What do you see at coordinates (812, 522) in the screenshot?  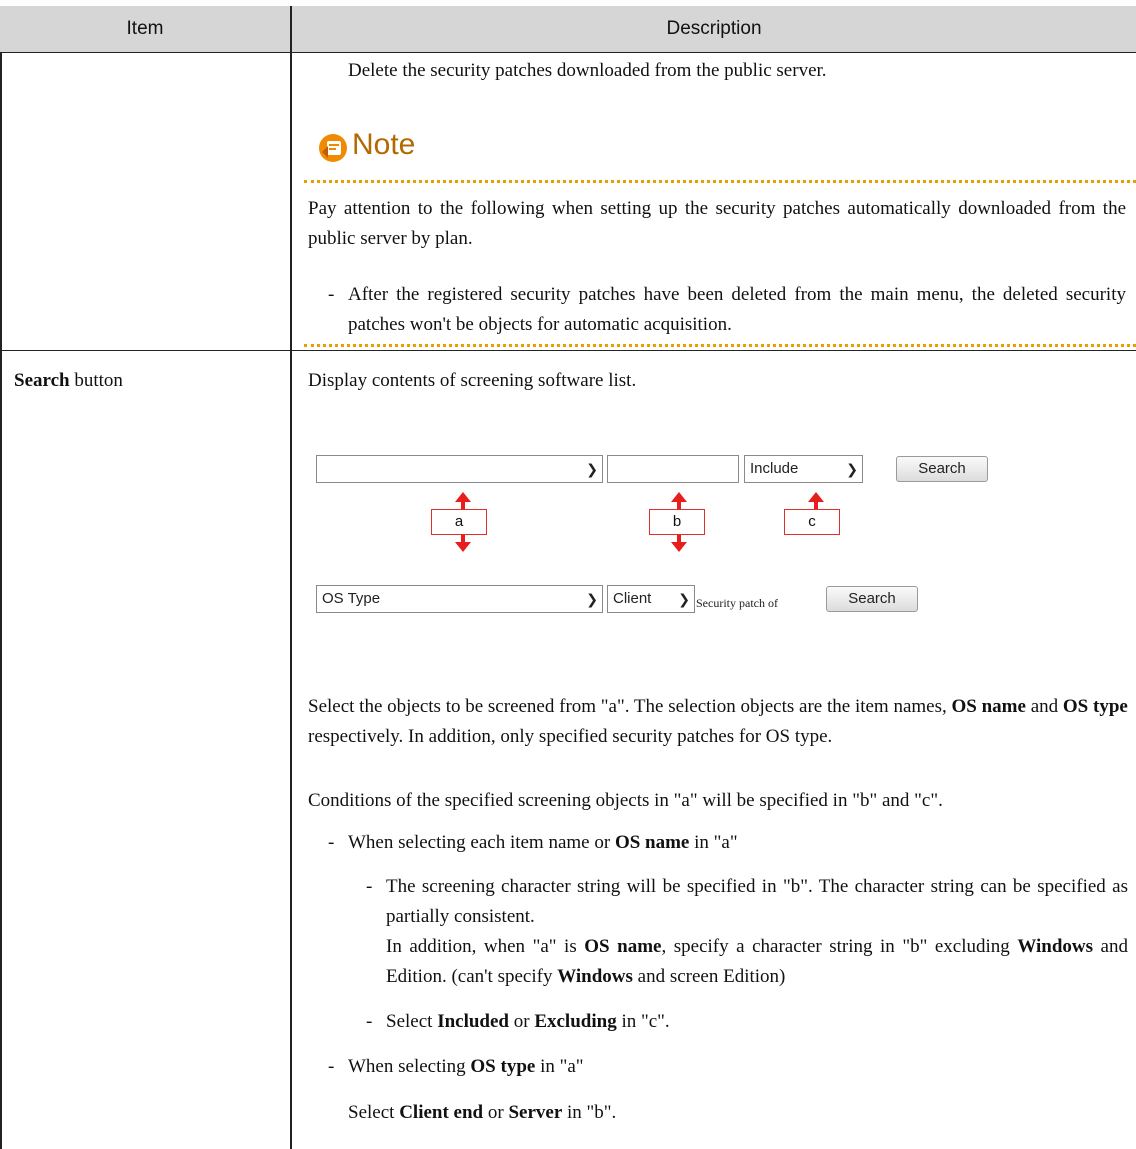 I see `label-c: c` at bounding box center [812, 522].